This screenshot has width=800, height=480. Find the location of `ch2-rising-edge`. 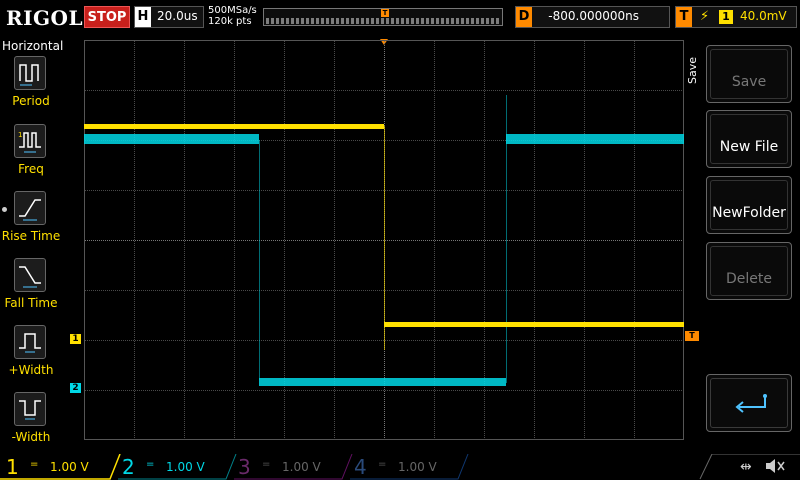

ch2-rising-edge is located at coordinates (506, 239).